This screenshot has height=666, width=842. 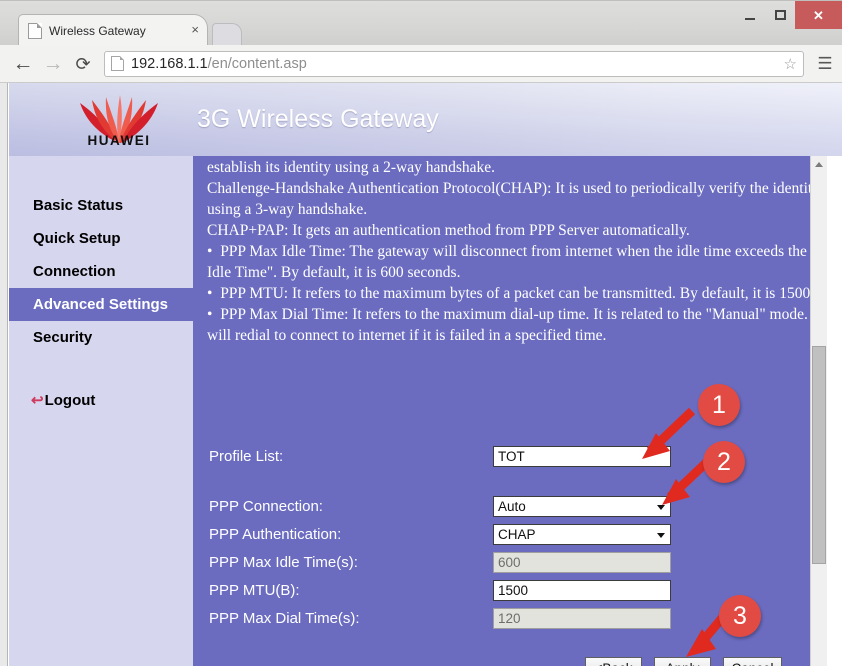 I want to click on apply-button: Apply, so click(x=682, y=661).